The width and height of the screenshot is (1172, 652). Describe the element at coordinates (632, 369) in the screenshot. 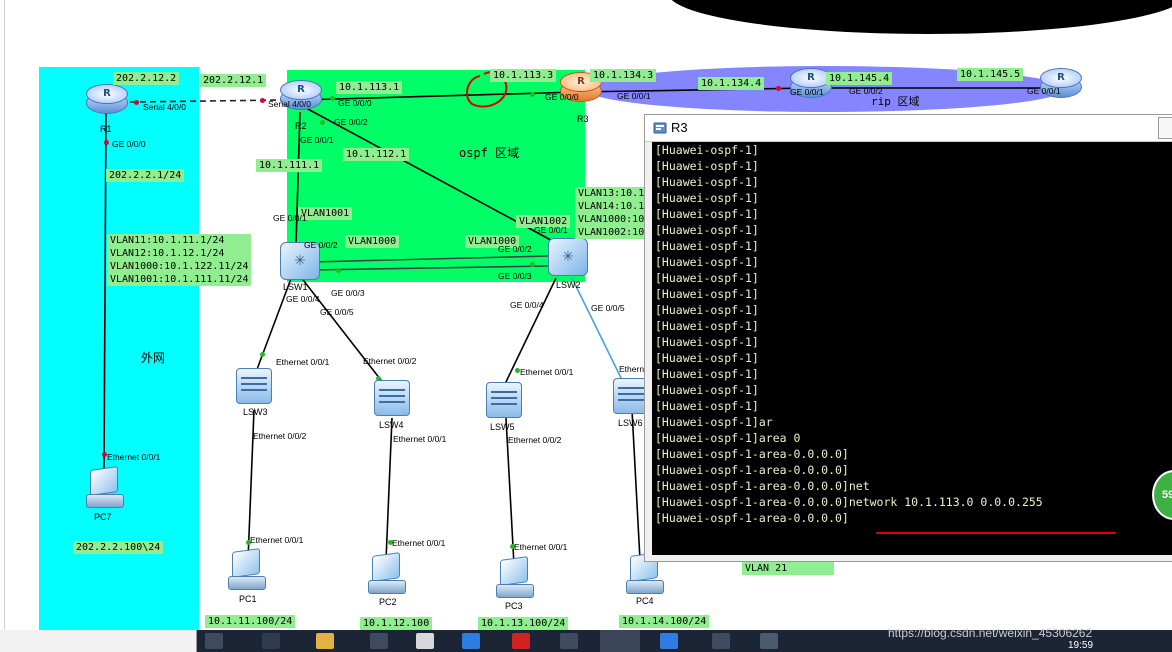

I see `port-label: Ethern` at that location.